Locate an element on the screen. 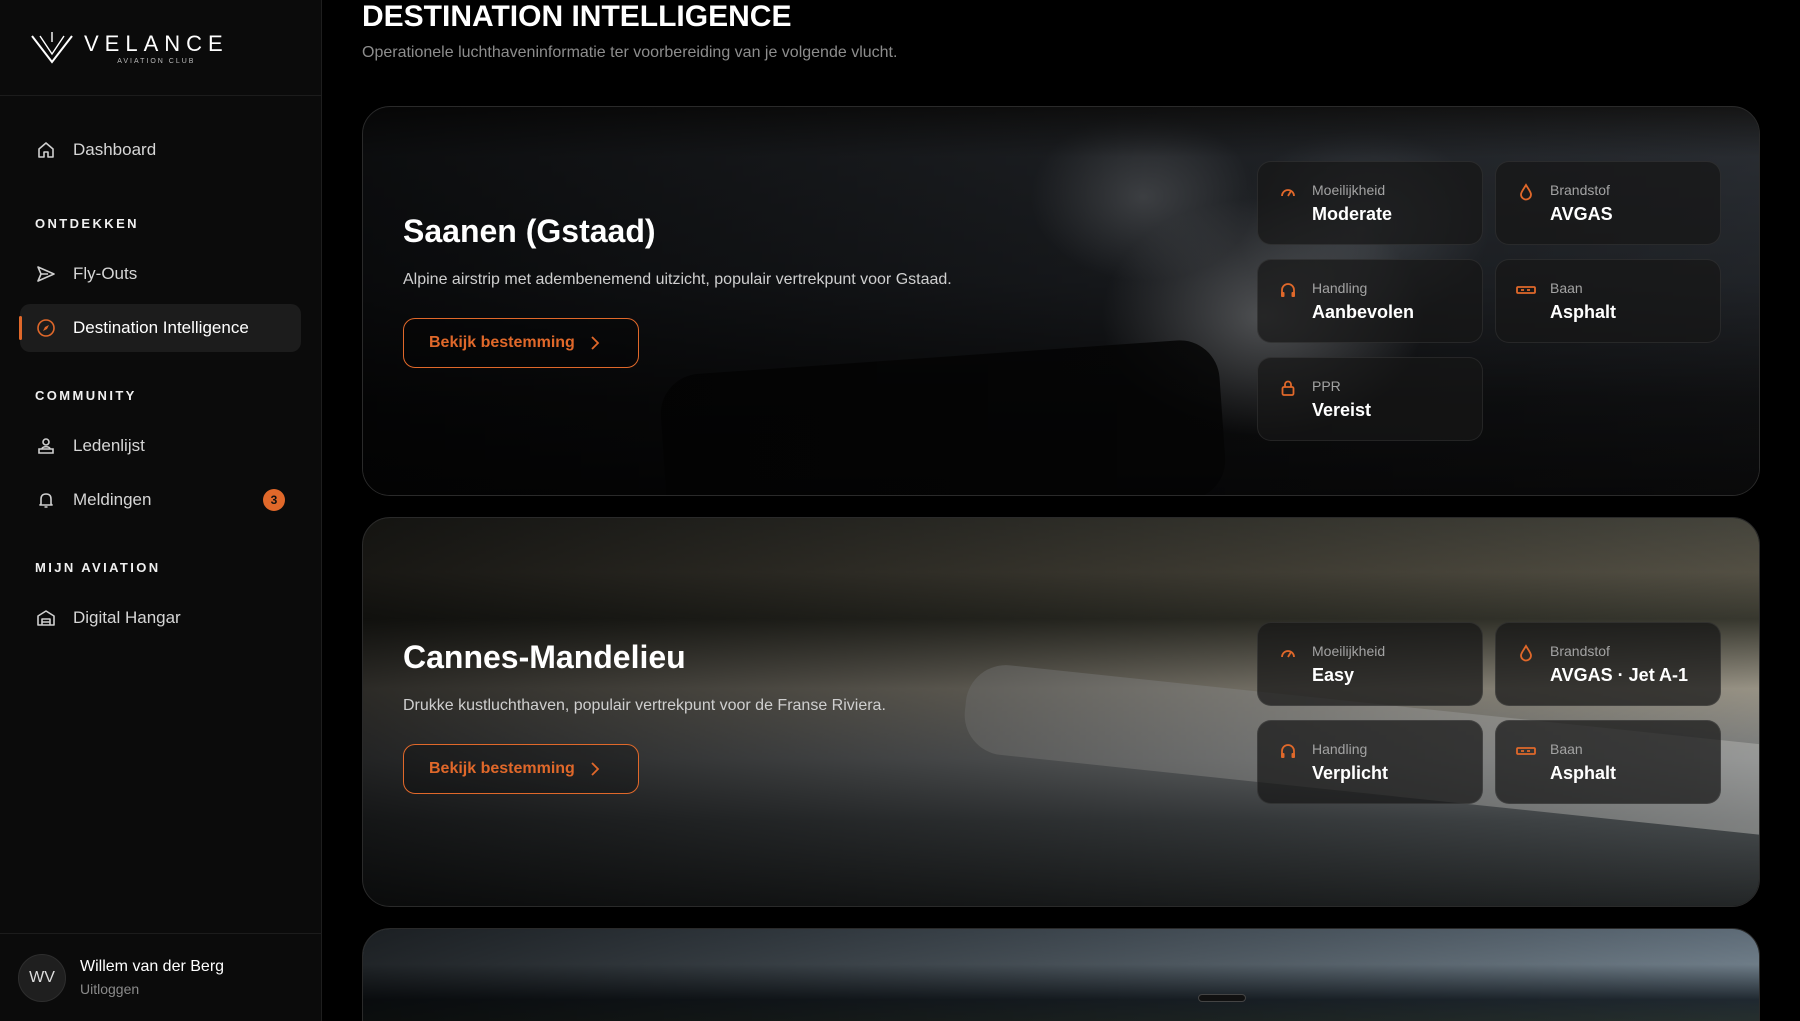  sidebar-item-flyouts: Fly-Outs is located at coordinates (160, 274).